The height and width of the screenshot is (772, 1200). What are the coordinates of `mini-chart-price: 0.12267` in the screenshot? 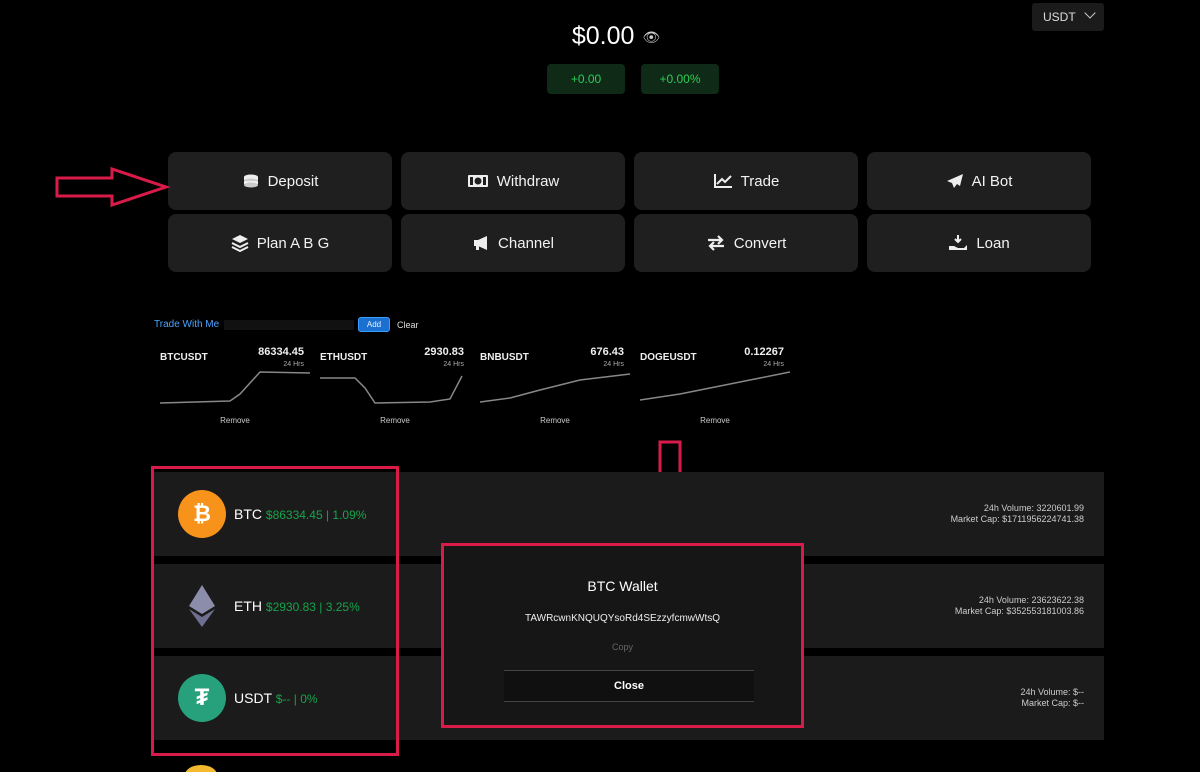 It's located at (764, 352).